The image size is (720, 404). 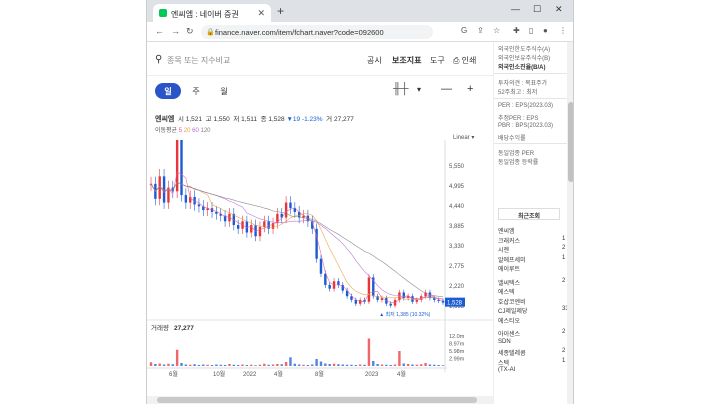 I want to click on recent-item-name: CJ제일제당, so click(x=512, y=310).